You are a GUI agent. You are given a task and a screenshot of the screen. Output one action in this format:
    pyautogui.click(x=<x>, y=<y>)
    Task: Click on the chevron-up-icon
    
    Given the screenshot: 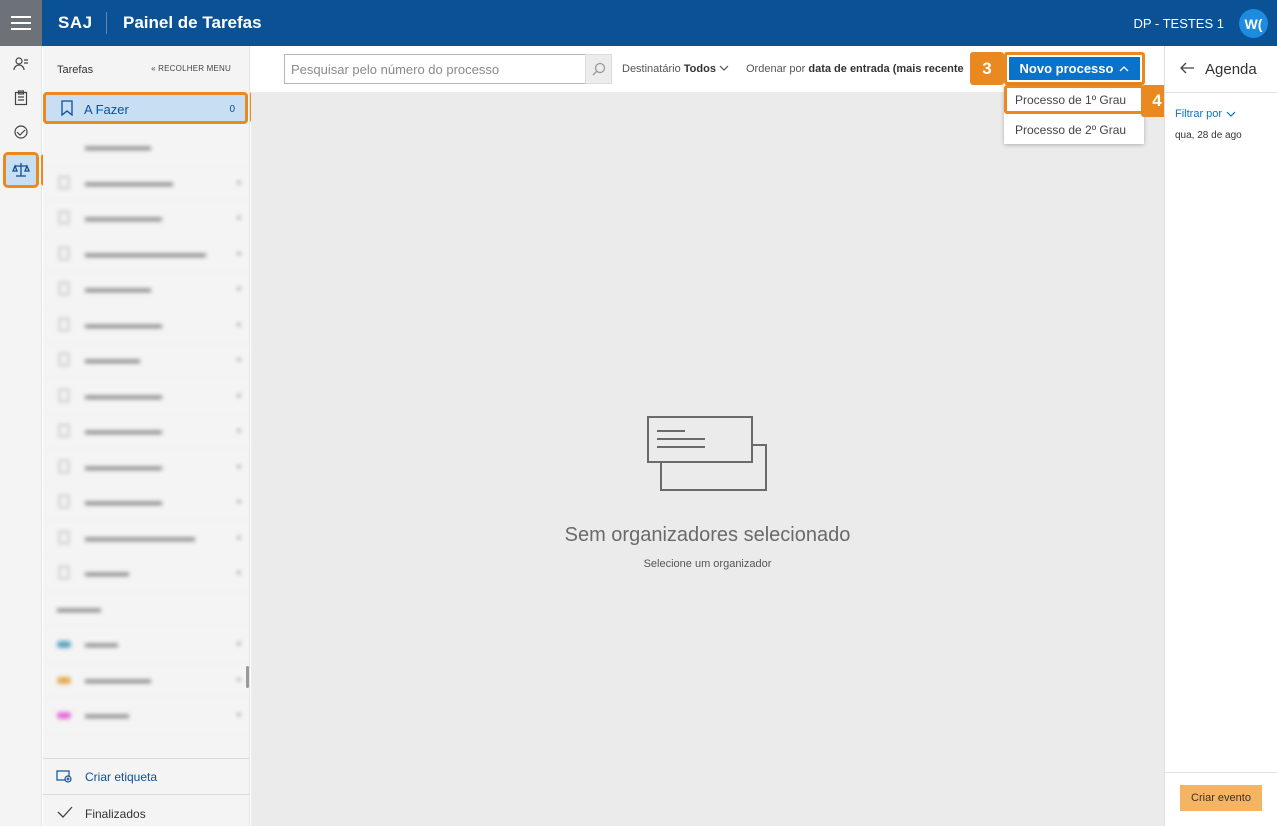 What is the action you would take?
    pyautogui.click(x=1124, y=69)
    